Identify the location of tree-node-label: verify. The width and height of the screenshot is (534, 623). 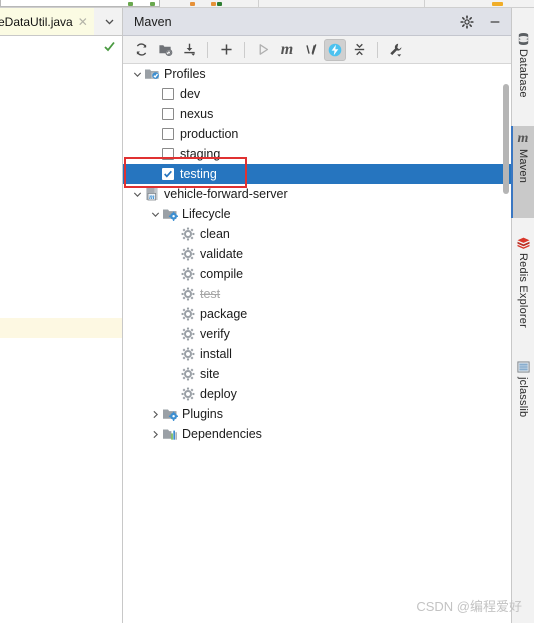
(215, 333).